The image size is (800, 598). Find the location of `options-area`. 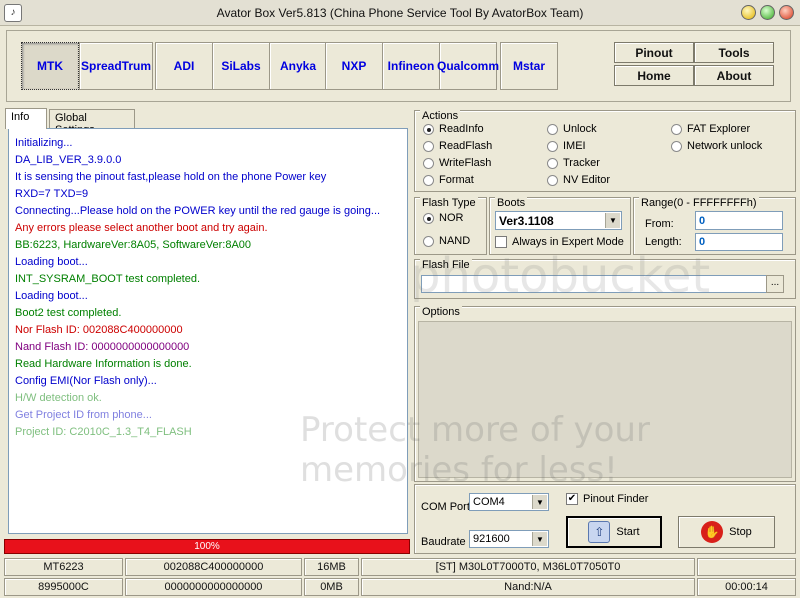

options-area is located at coordinates (605, 399).